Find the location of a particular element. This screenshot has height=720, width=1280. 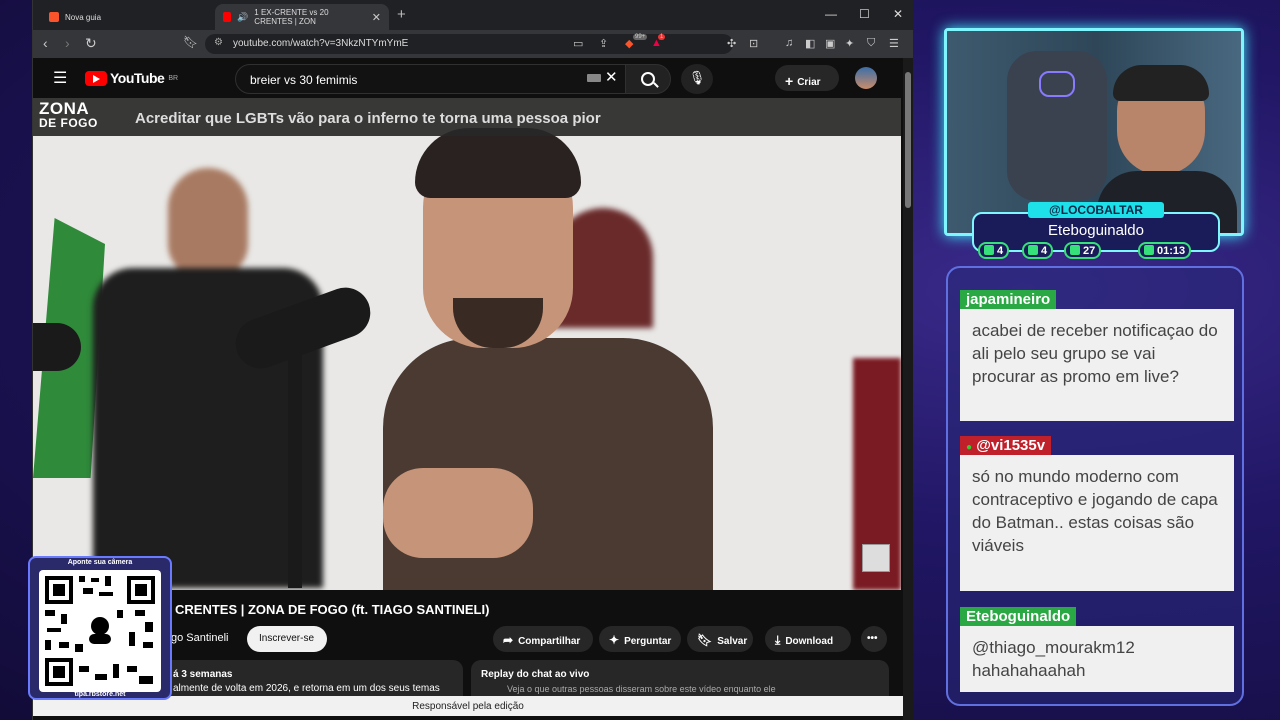

sparkle-icon: ✦ is located at coordinates (614, 640).